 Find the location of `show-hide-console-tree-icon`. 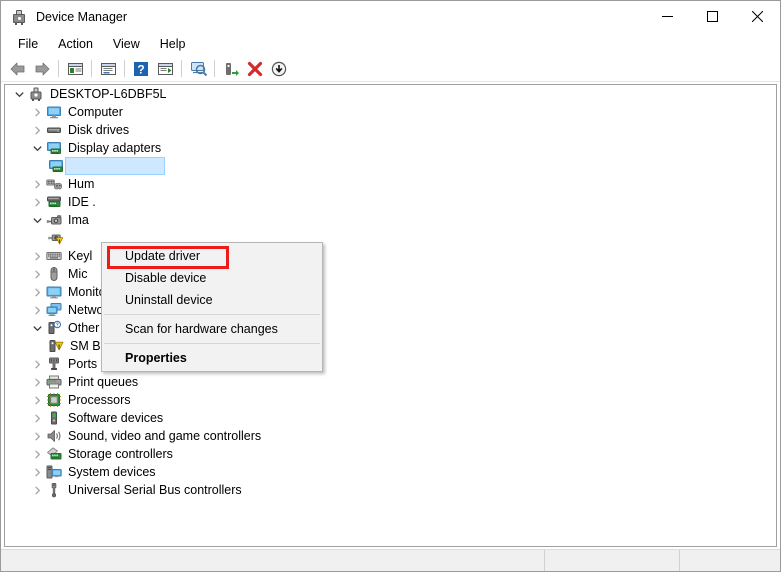

show-hide-console-tree-icon is located at coordinates (75, 69).